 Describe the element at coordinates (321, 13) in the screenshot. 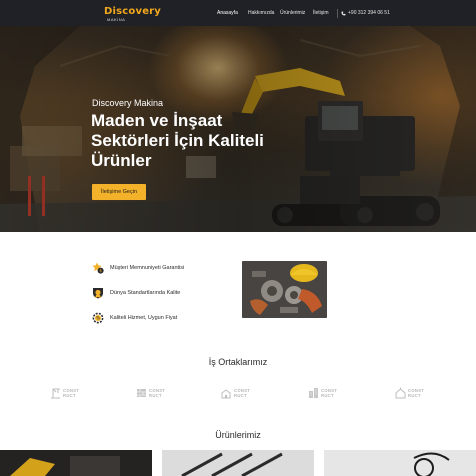

I see `nav-link-iletisim: İletişim` at that location.